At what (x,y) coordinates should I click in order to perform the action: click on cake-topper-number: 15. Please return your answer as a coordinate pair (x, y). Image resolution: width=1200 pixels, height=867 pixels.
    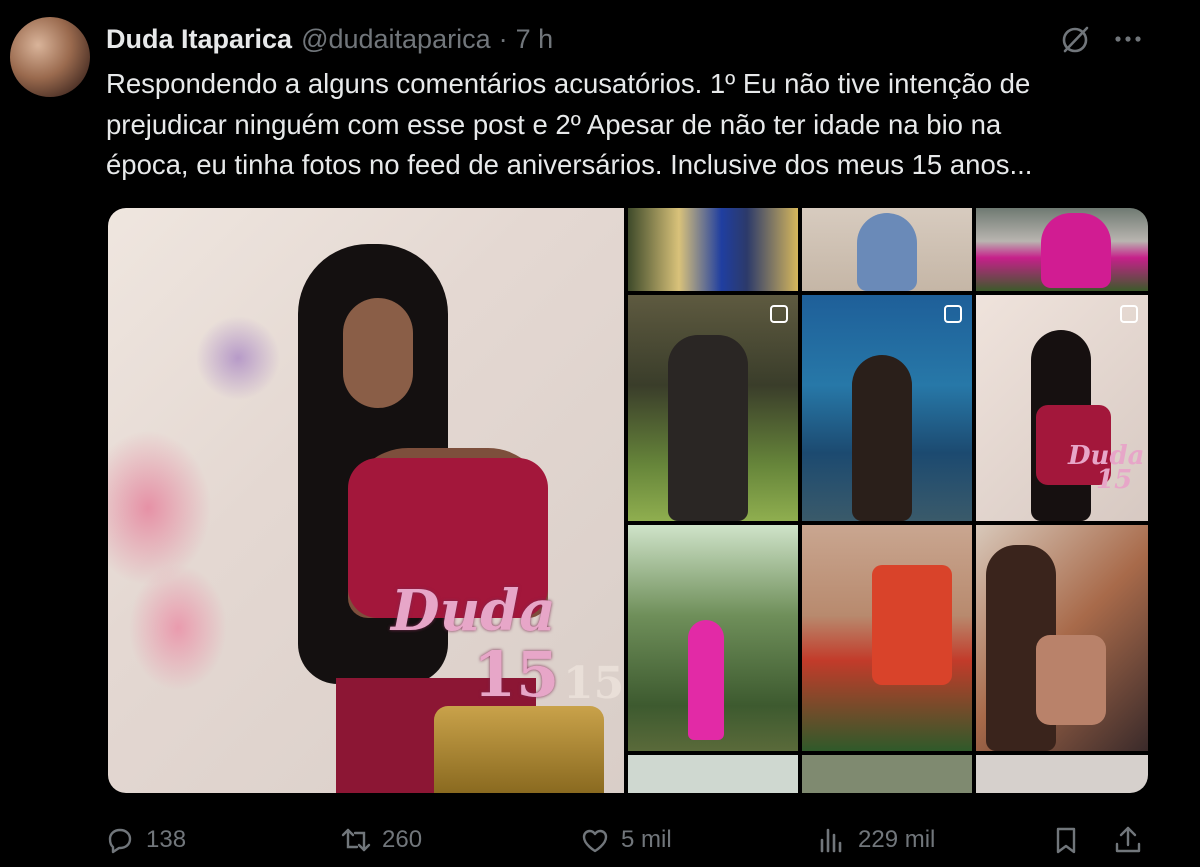
    Looking at the image, I should click on (516, 674).